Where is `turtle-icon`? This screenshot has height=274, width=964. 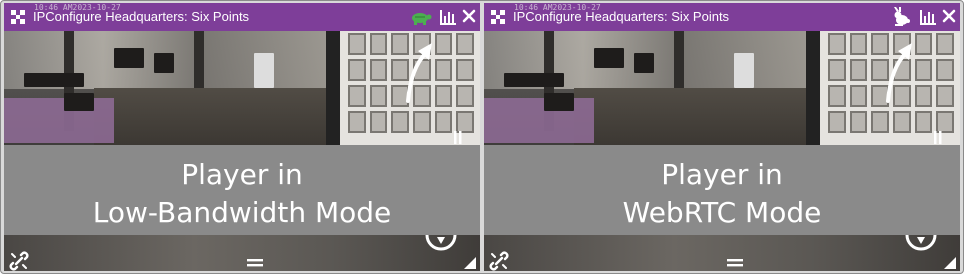
turtle-icon is located at coordinates (421, 17).